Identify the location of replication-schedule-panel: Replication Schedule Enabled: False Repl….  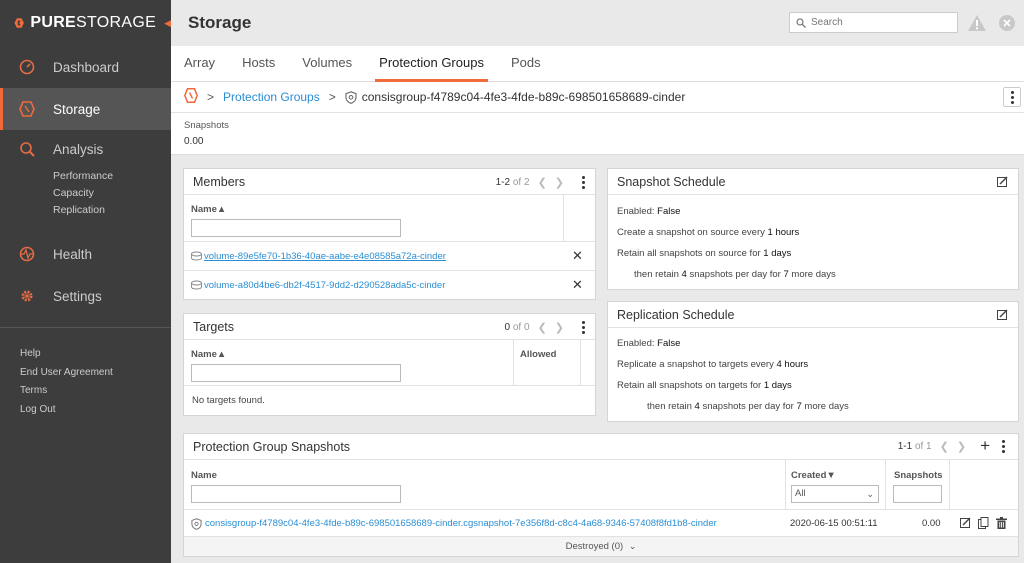
(813, 361).